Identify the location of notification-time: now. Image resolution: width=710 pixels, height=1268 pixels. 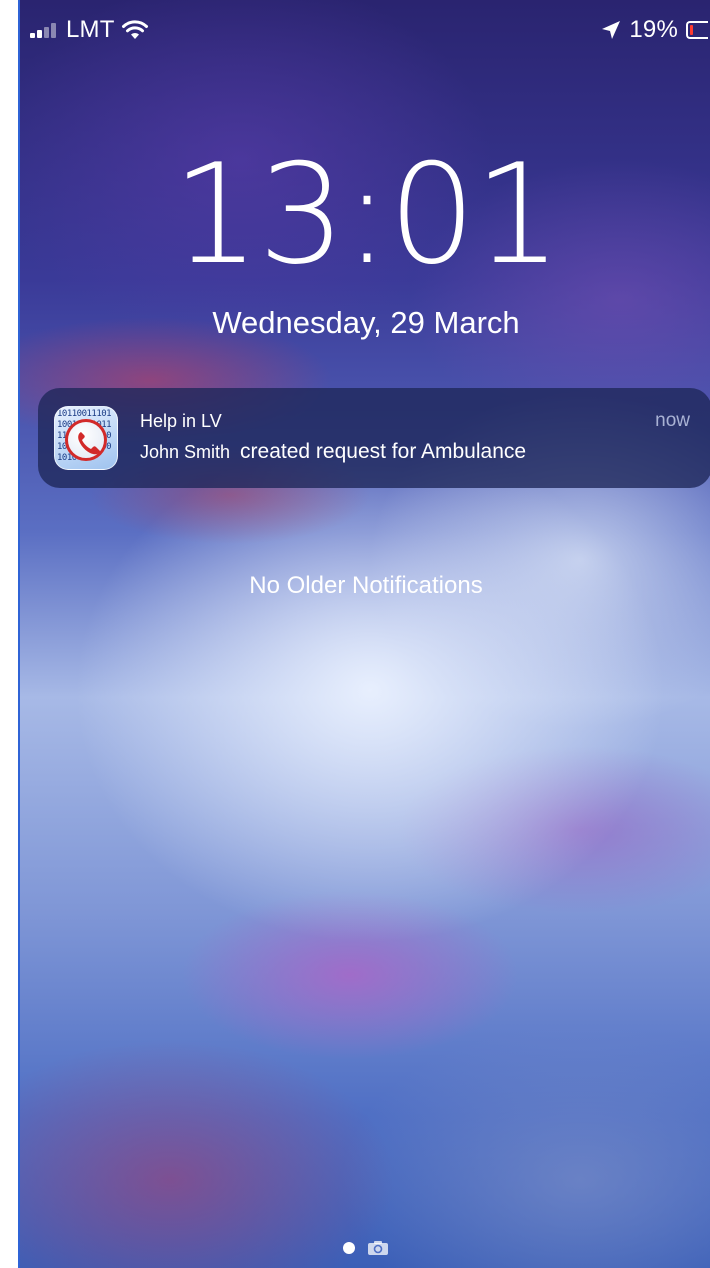
(672, 420).